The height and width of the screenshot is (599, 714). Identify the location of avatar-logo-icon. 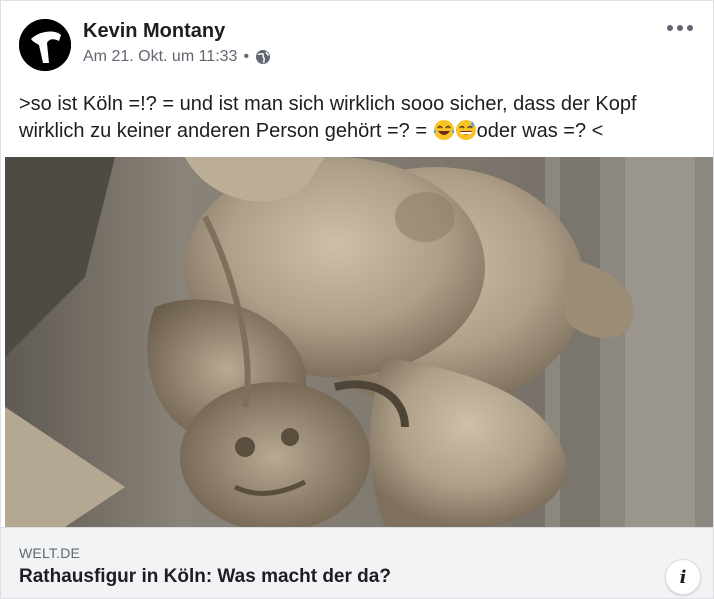
(45, 45).